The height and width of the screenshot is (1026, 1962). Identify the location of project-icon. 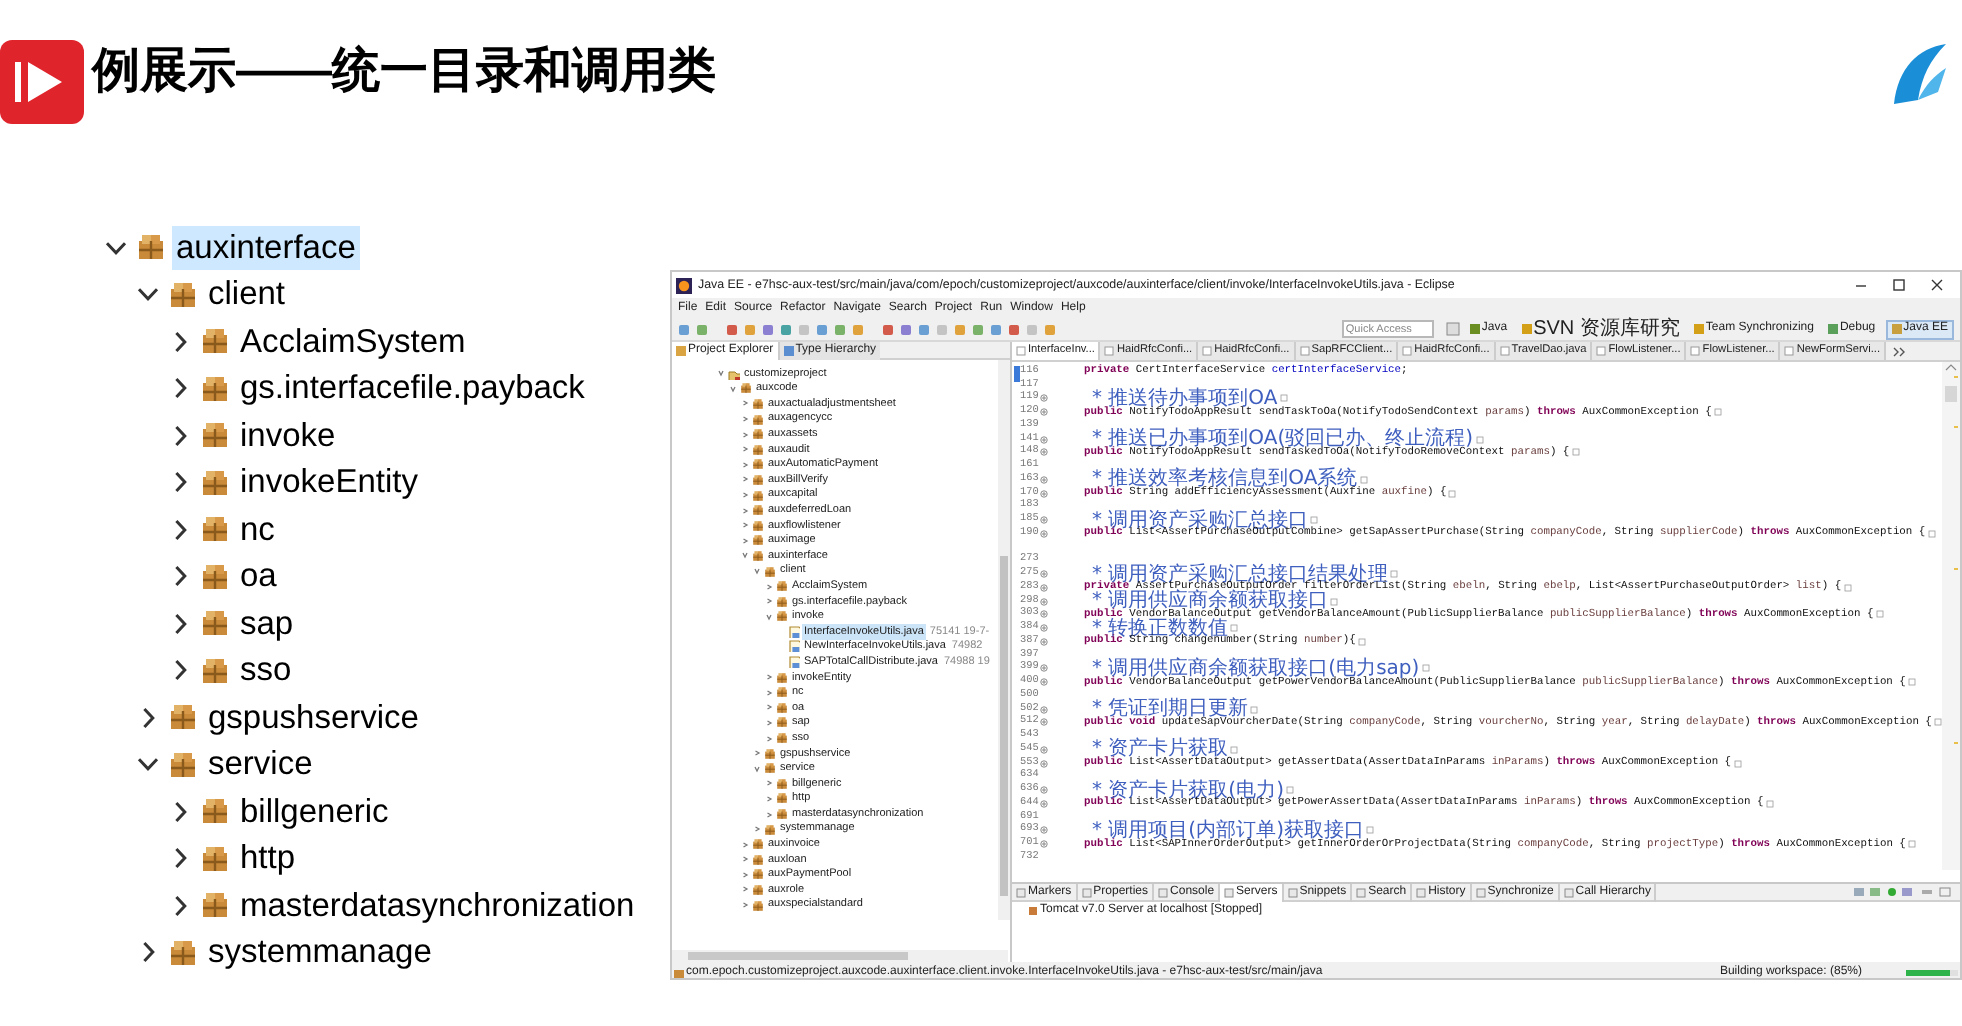
(734, 373).